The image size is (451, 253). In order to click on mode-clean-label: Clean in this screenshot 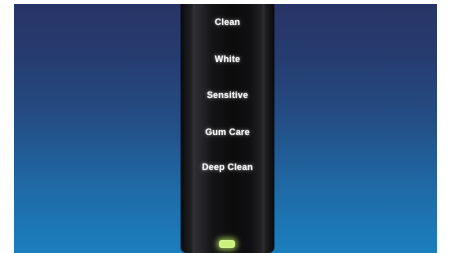, I will do `click(227, 22)`.